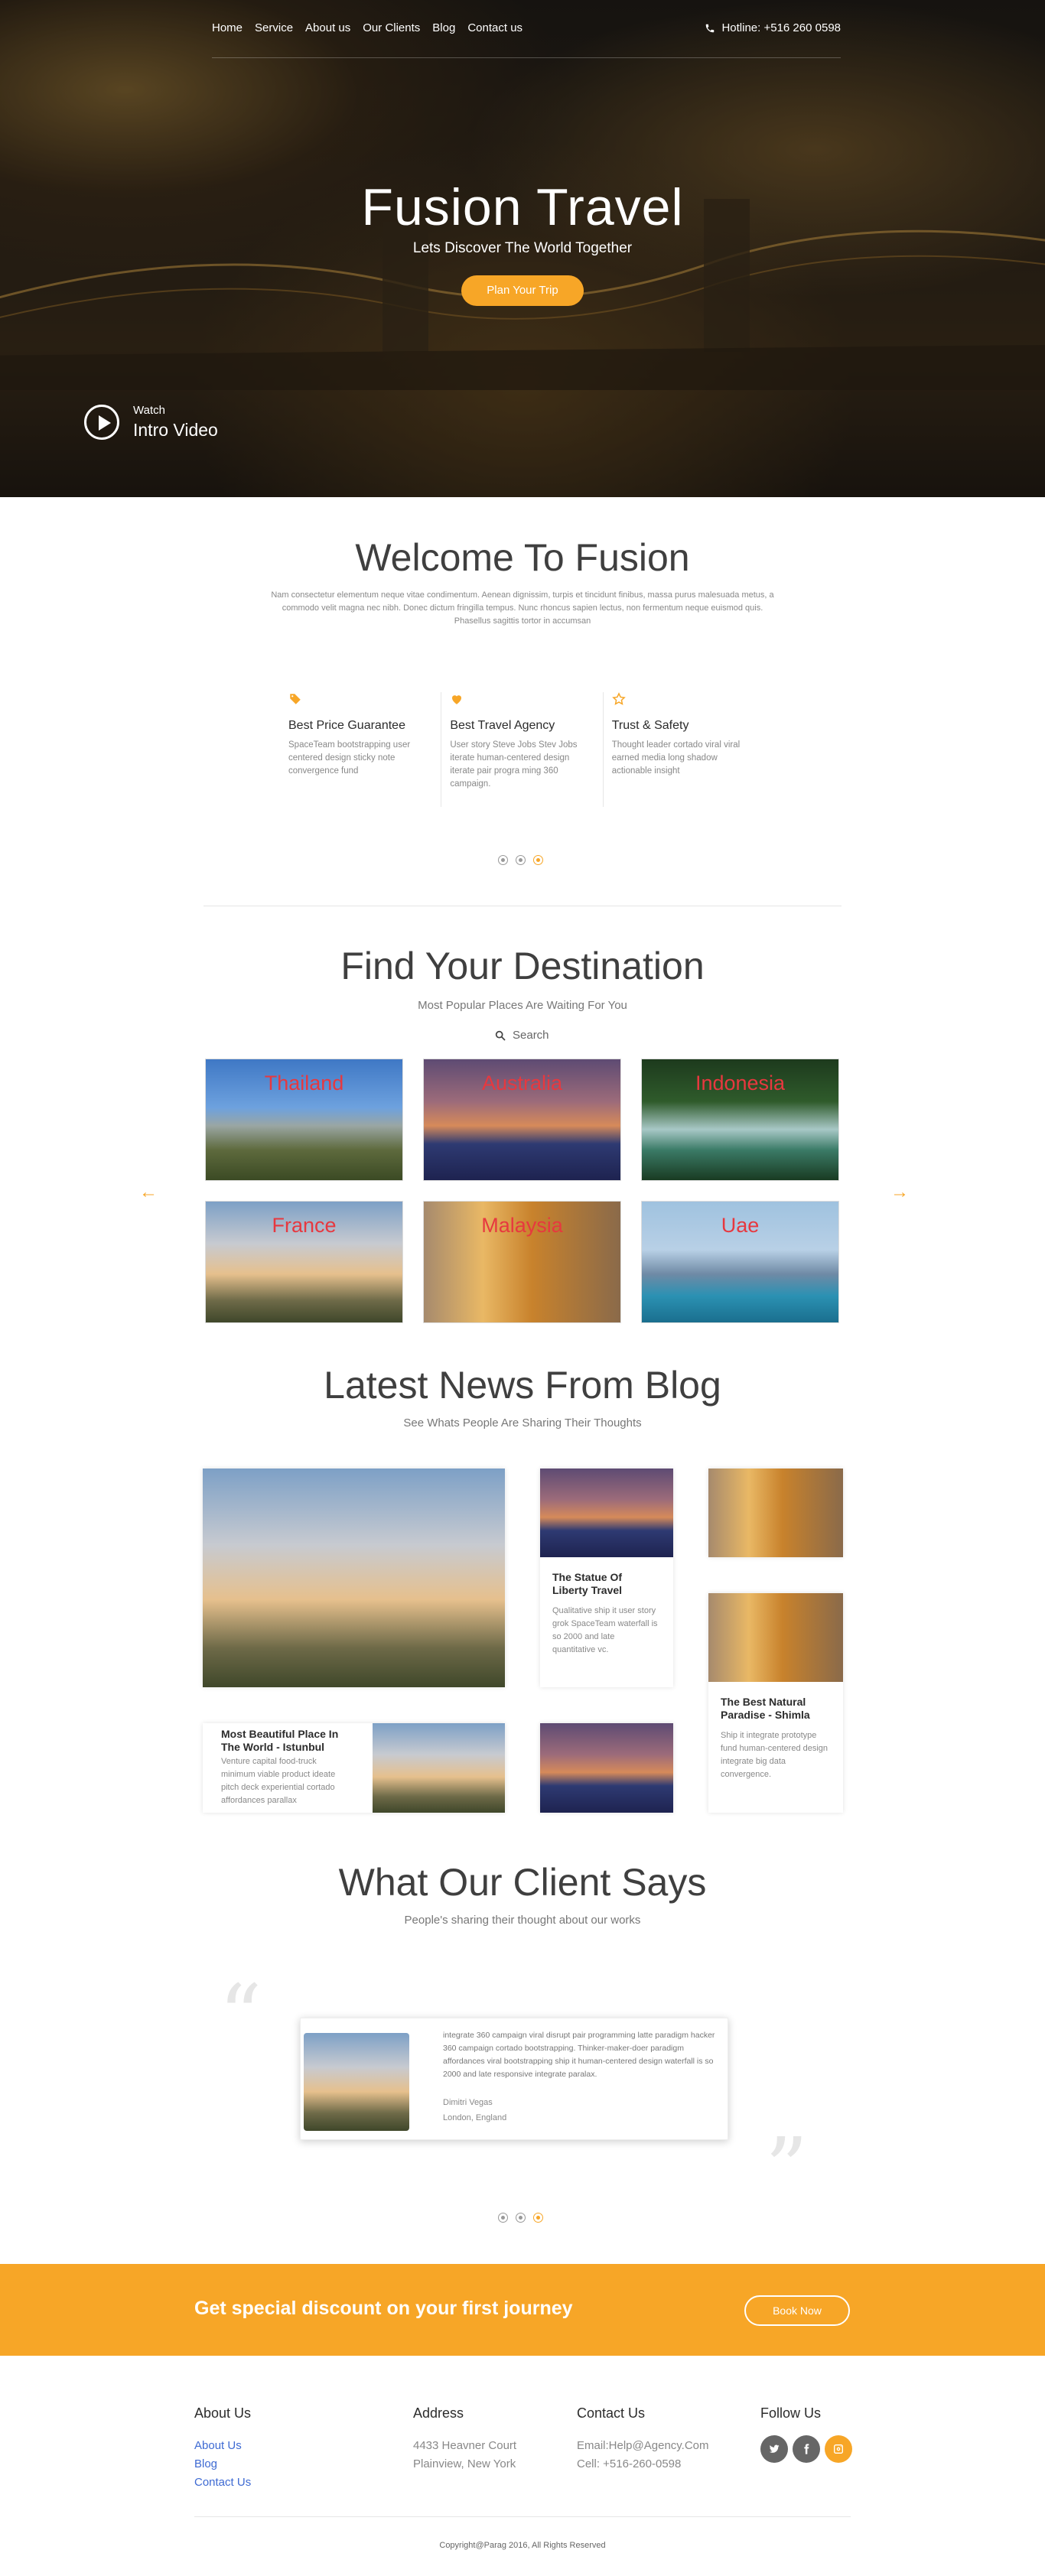 Image resolution: width=1045 pixels, height=2576 pixels. Describe the element at coordinates (443, 27) in the screenshot. I see `nav-item-blog: Blog` at that location.